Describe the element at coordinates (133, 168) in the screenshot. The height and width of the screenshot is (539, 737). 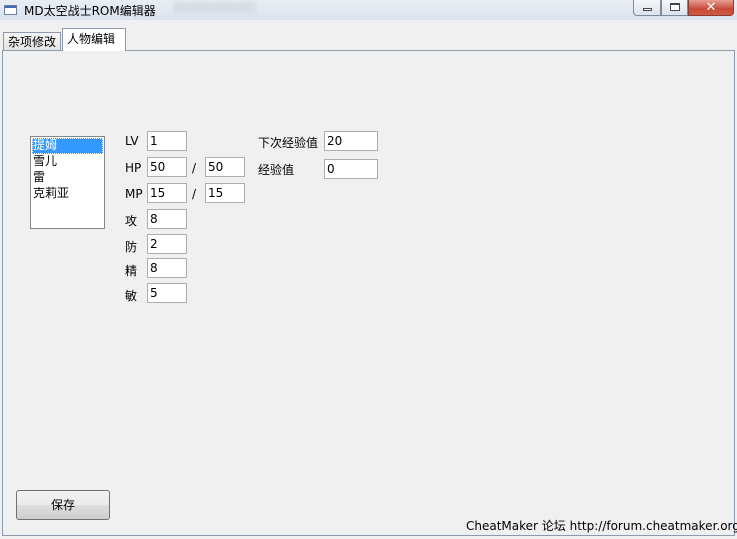
I see `hp-label: HP` at that location.